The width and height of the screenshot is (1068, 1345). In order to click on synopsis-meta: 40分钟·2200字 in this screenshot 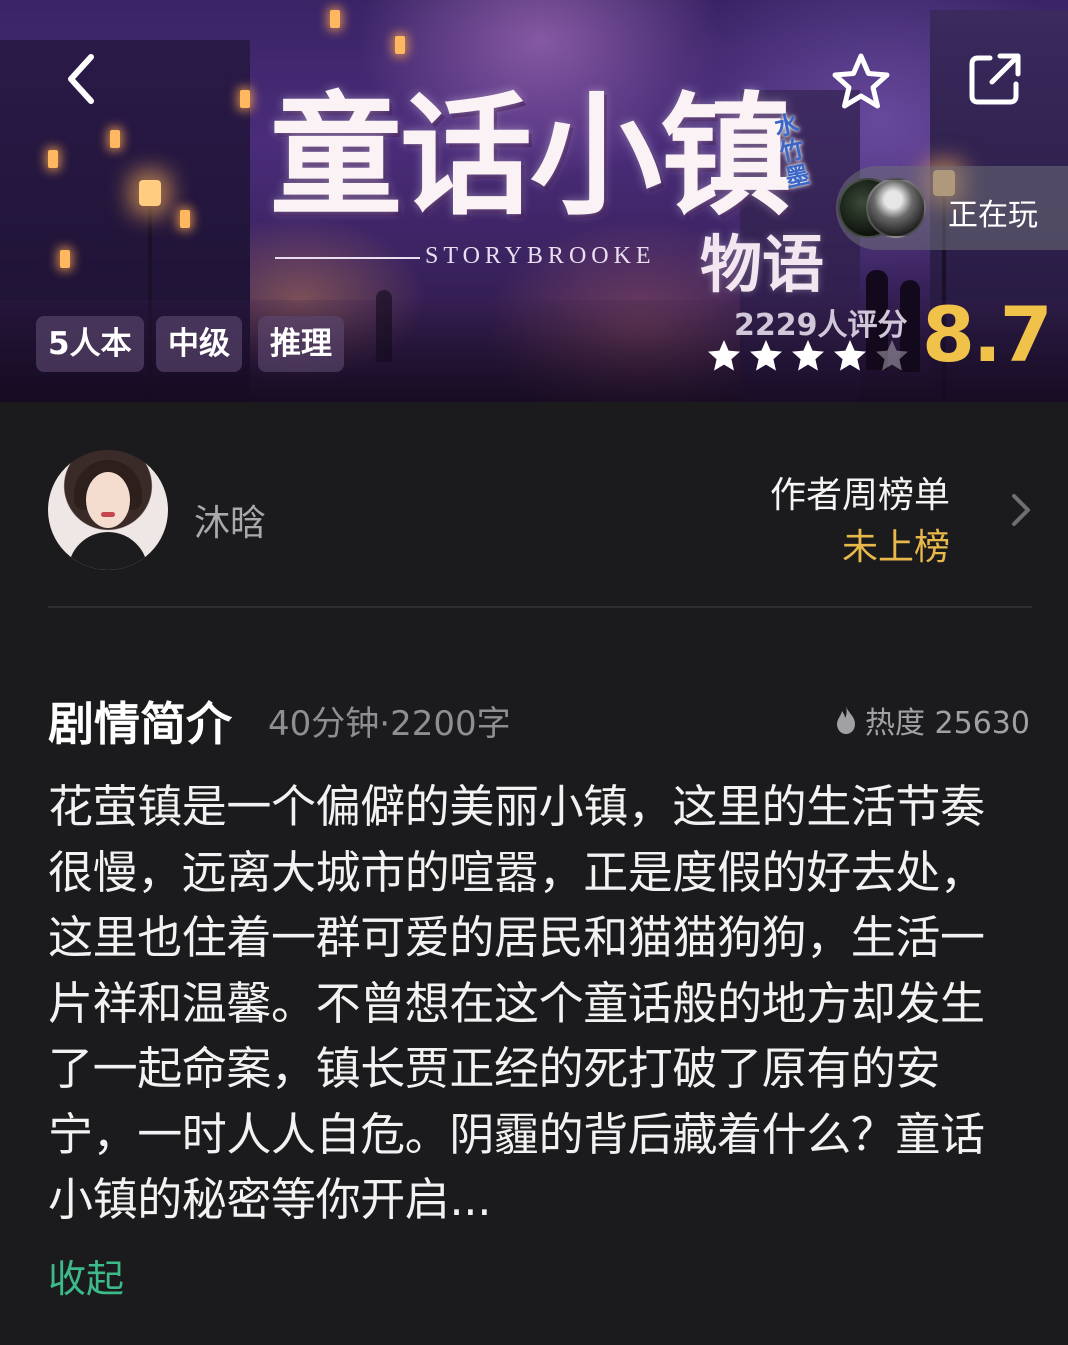, I will do `click(389, 724)`.